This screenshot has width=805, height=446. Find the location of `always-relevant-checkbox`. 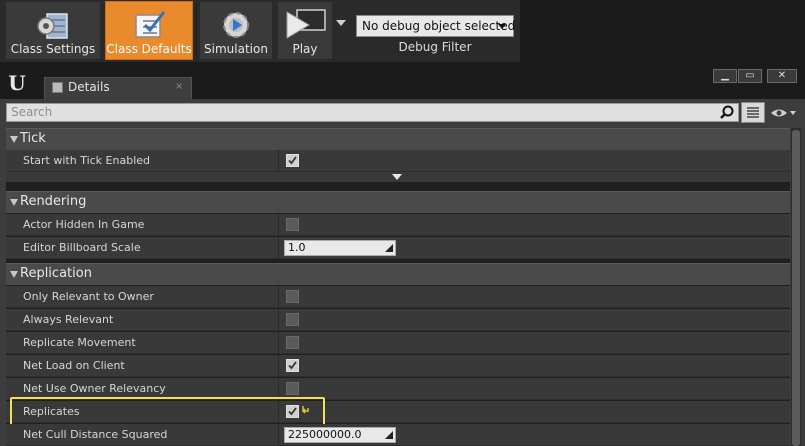

always-relevant-checkbox is located at coordinates (292, 319).